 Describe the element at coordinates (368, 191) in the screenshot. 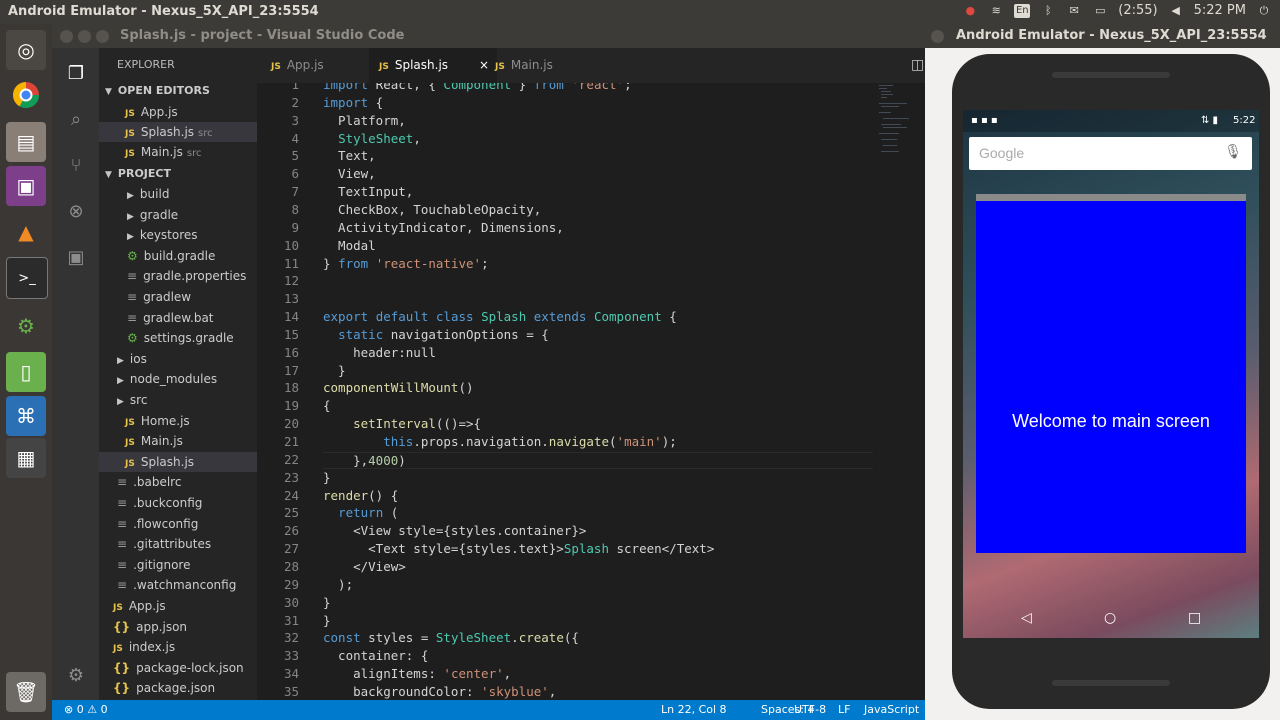

I see `code-line: TextInput,` at that location.